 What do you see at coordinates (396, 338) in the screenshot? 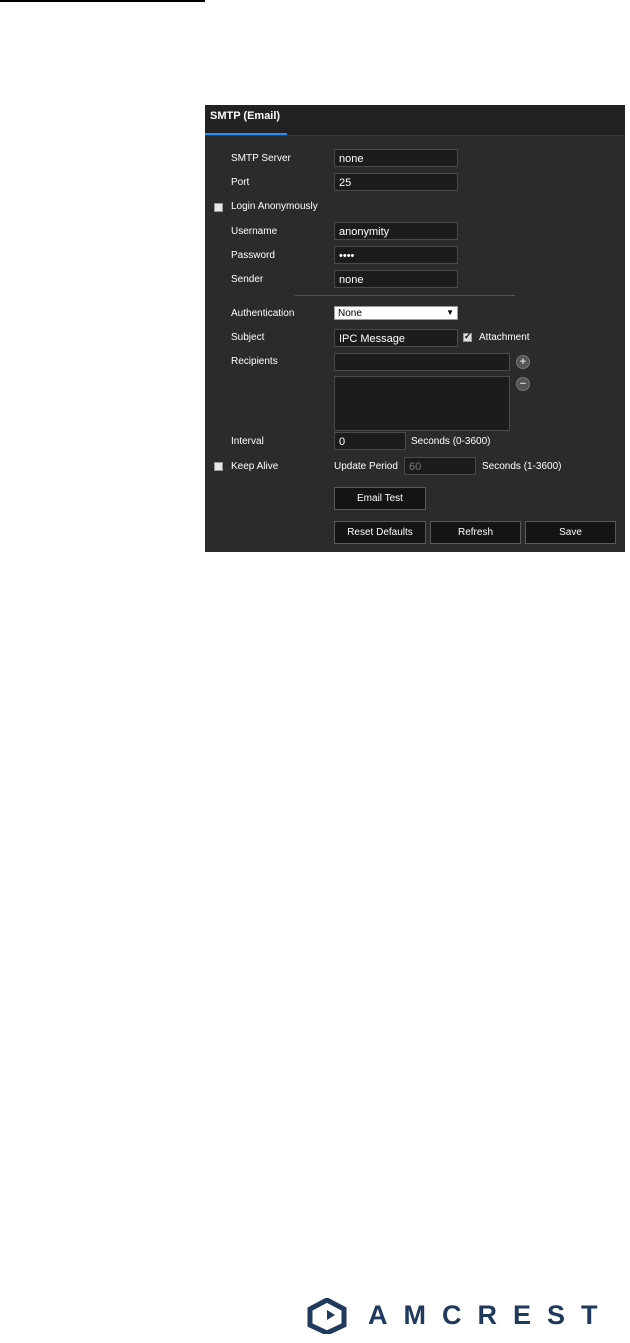
I see `subject-input: IPC Message` at bounding box center [396, 338].